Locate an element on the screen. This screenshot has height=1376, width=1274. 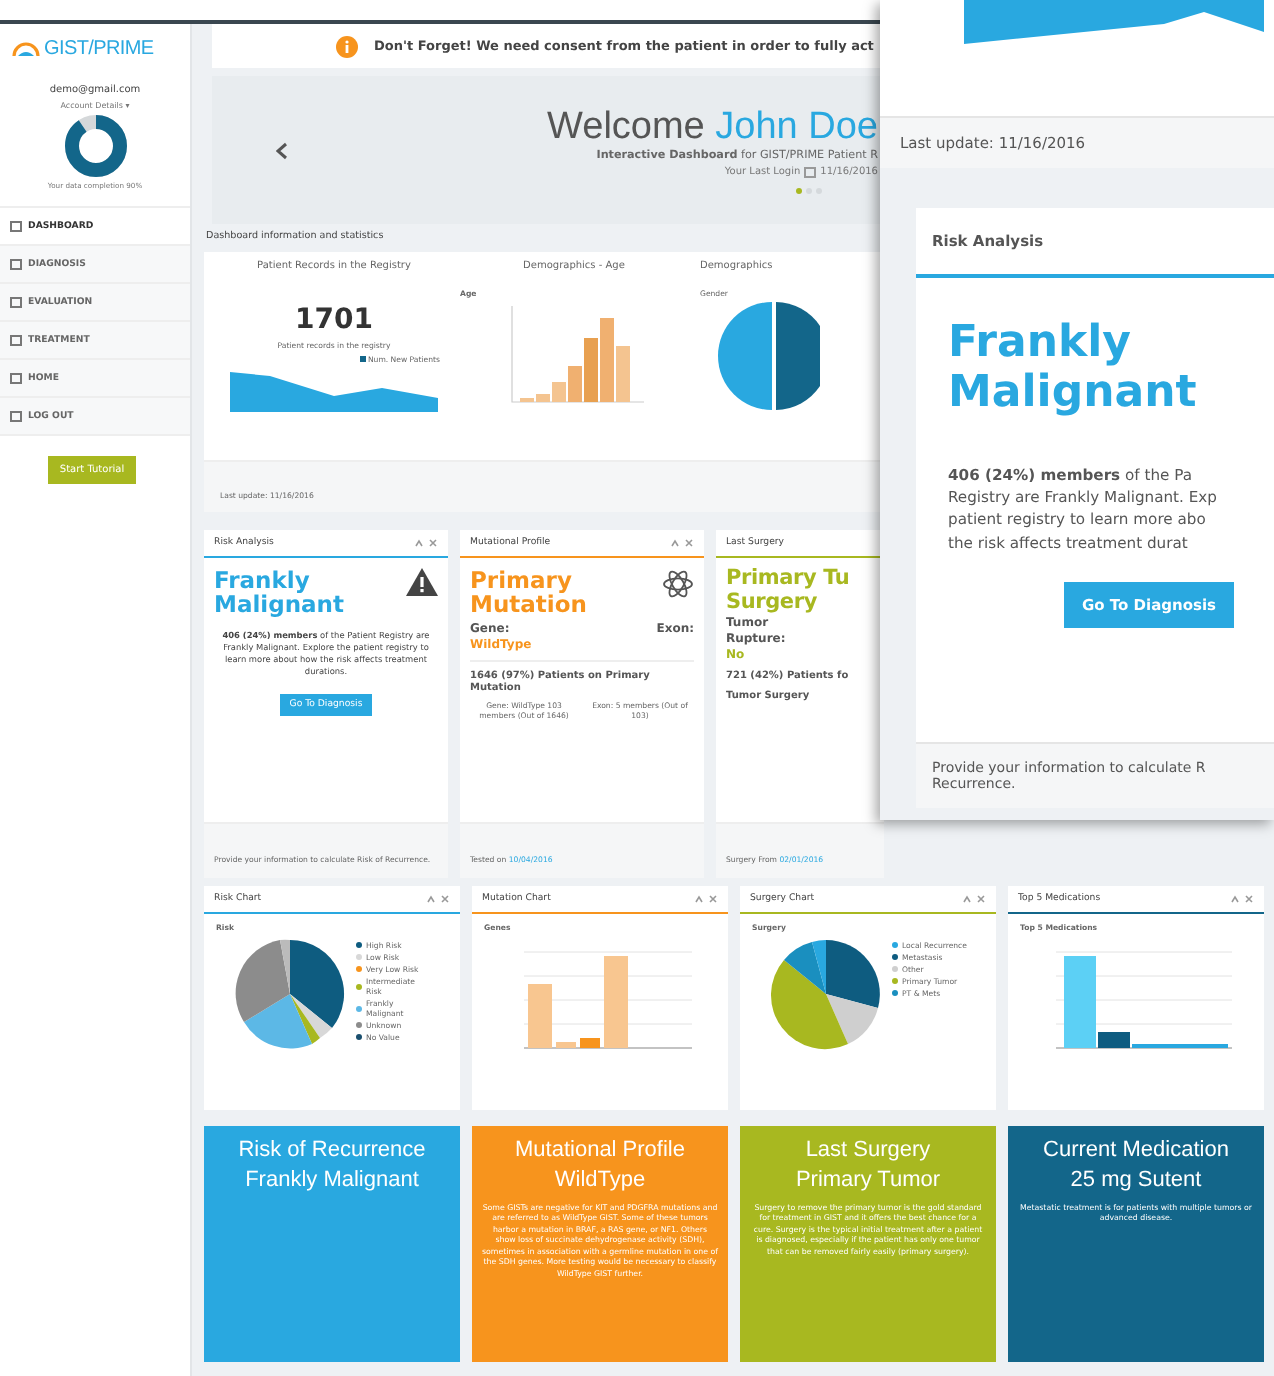
welcome-text: Welcome is located at coordinates (626, 127).